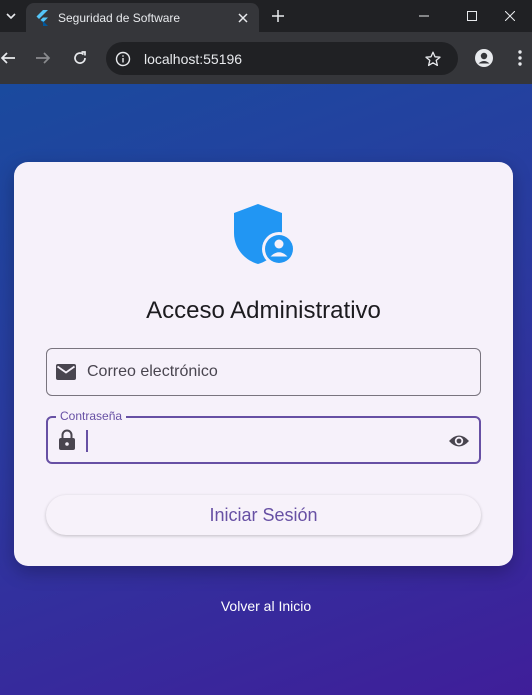 This screenshot has width=532, height=695. I want to click on minimize-icon, so click(424, 16).